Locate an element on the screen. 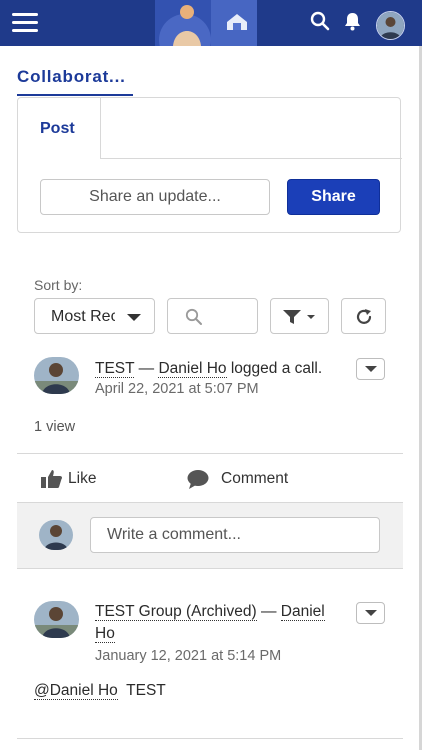 The width and height of the screenshot is (422, 750). post-action-text: logged a call. is located at coordinates (274, 368).